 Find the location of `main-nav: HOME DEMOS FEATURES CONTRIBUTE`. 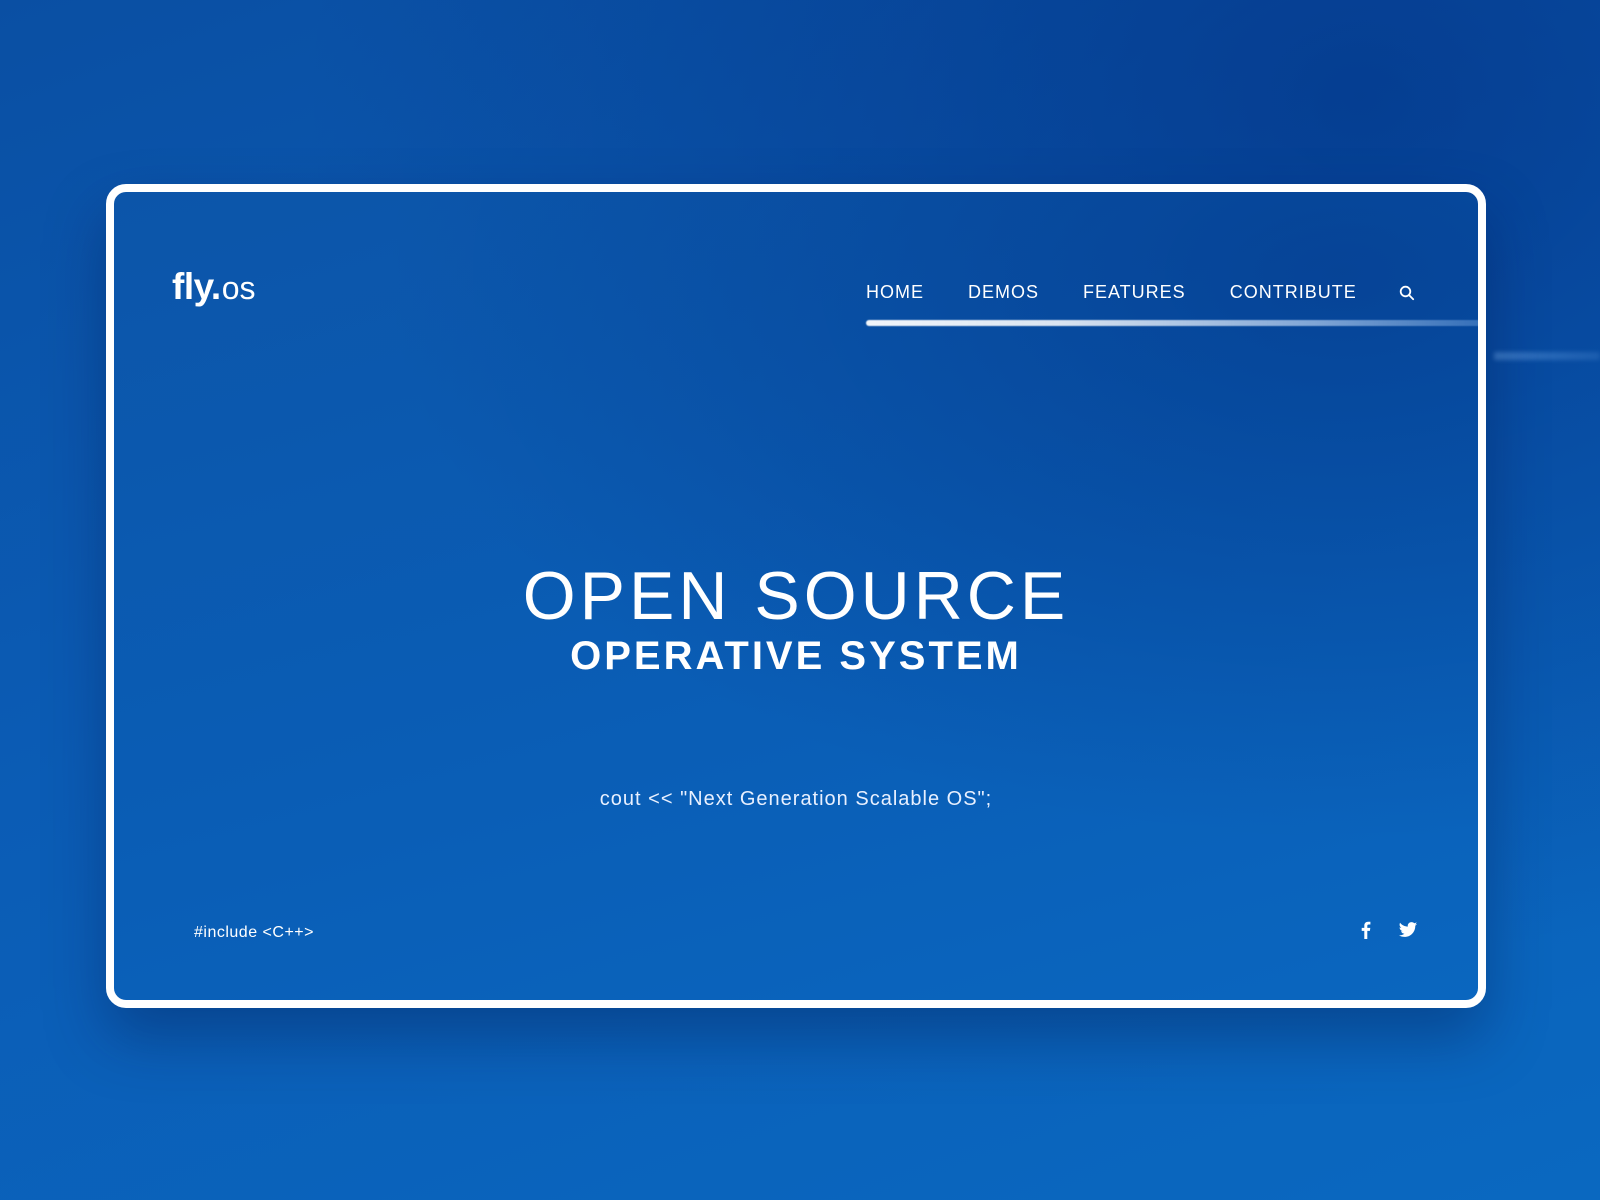

main-nav: HOME DEMOS FEATURES CONTRIBUTE is located at coordinates (1140, 292).